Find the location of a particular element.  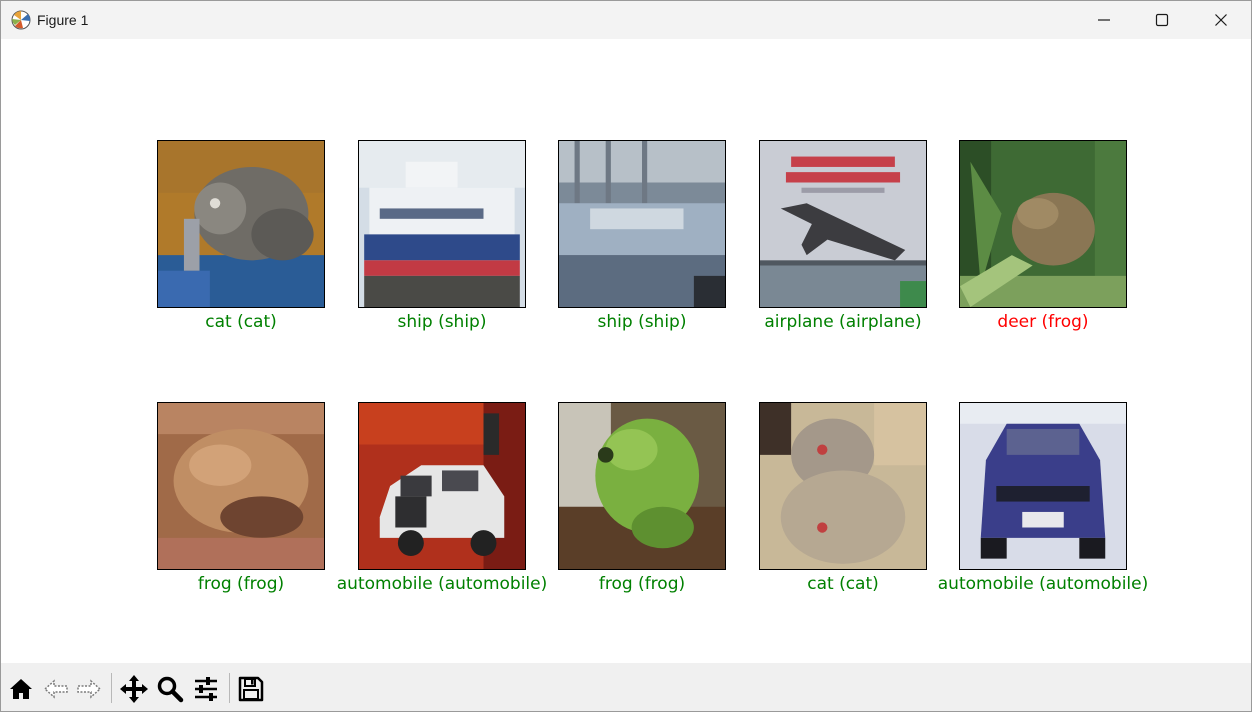

forward-button is located at coordinates (89, 689).